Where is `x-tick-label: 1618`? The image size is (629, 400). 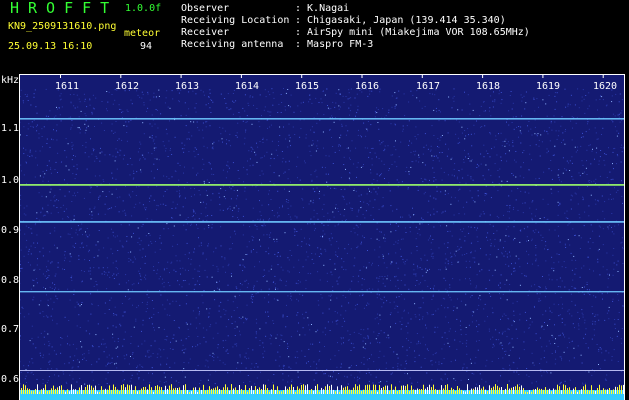
x-tick-label: 1618 is located at coordinates (488, 86).